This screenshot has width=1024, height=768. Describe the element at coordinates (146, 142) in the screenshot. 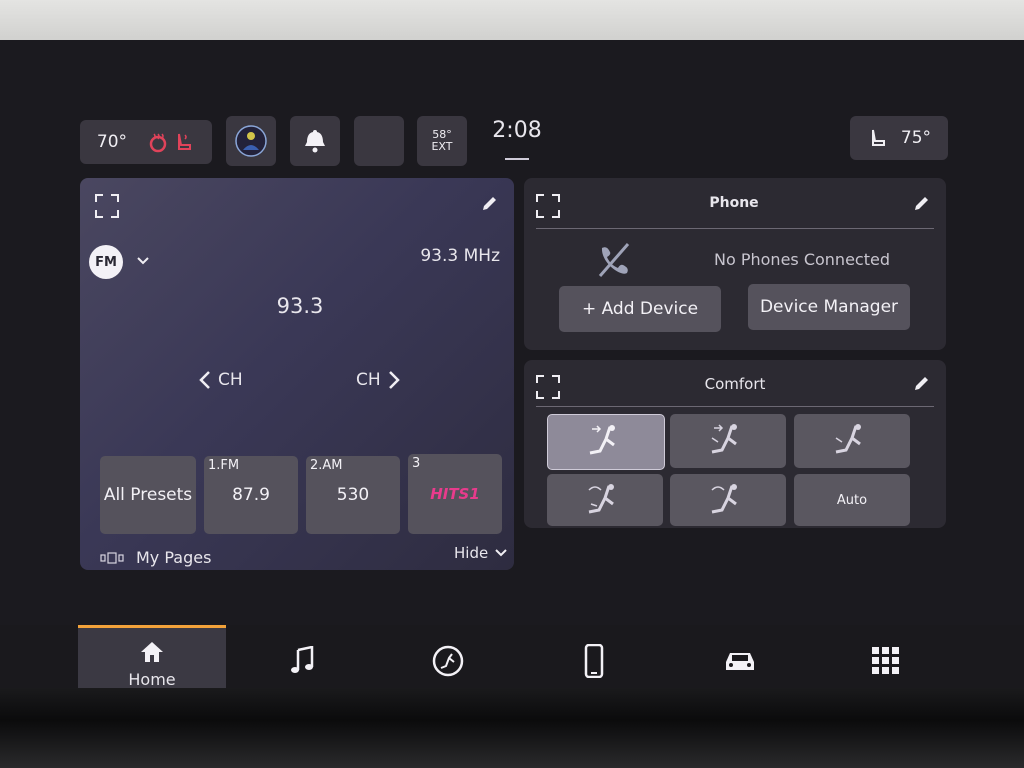

I see `driver-climate: 70°` at that location.